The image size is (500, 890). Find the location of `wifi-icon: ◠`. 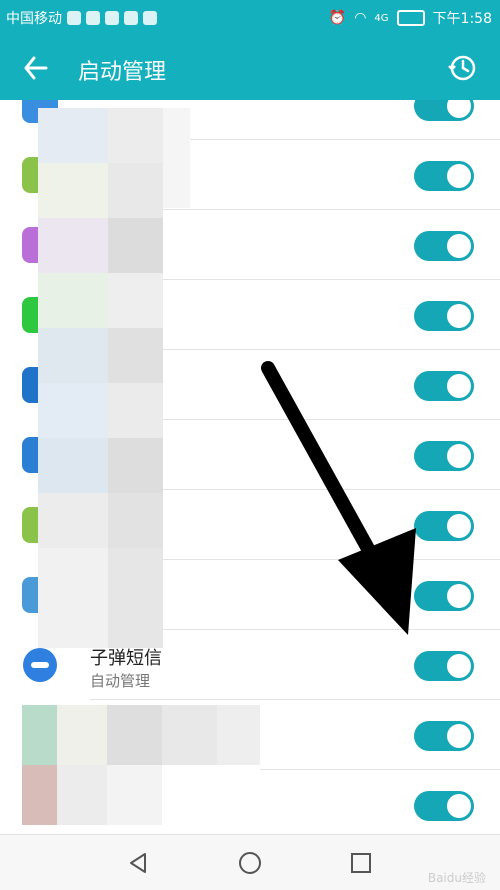

wifi-icon: ◠ is located at coordinates (360, 18).